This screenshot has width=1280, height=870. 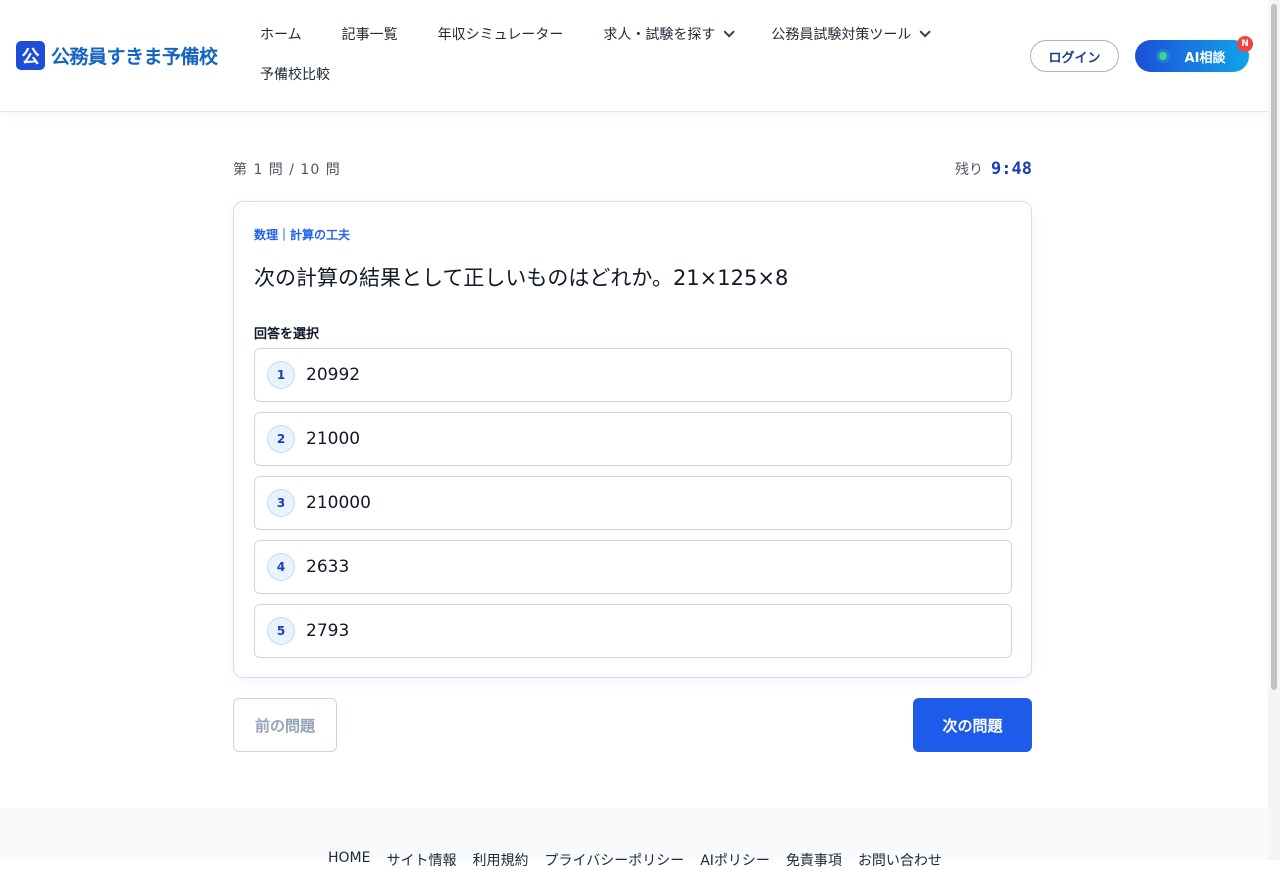 What do you see at coordinates (421, 860) in the screenshot?
I see `footer-link-site-info: サイト情報` at bounding box center [421, 860].